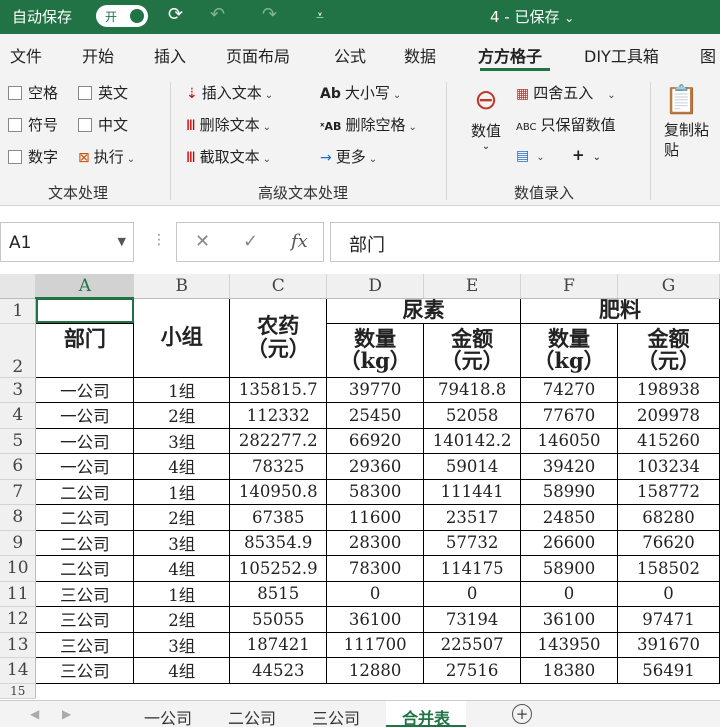 This screenshot has height=727, width=720. I want to click on cell-fert-qty: 77670, so click(569, 415).